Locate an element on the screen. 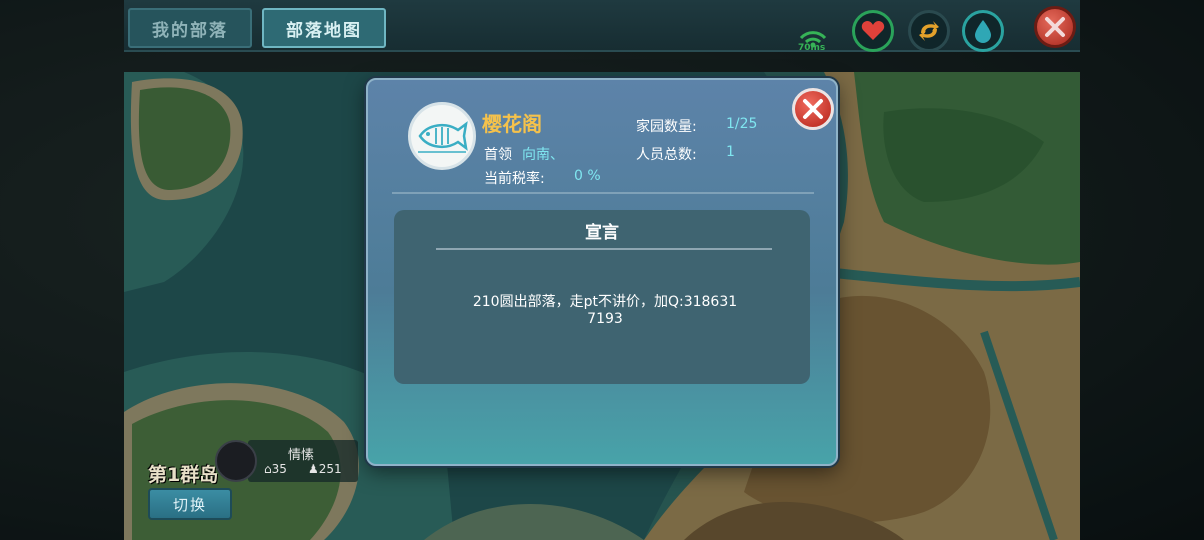 This screenshot has height=540, width=1204. tribe-avatar is located at coordinates (442, 136).